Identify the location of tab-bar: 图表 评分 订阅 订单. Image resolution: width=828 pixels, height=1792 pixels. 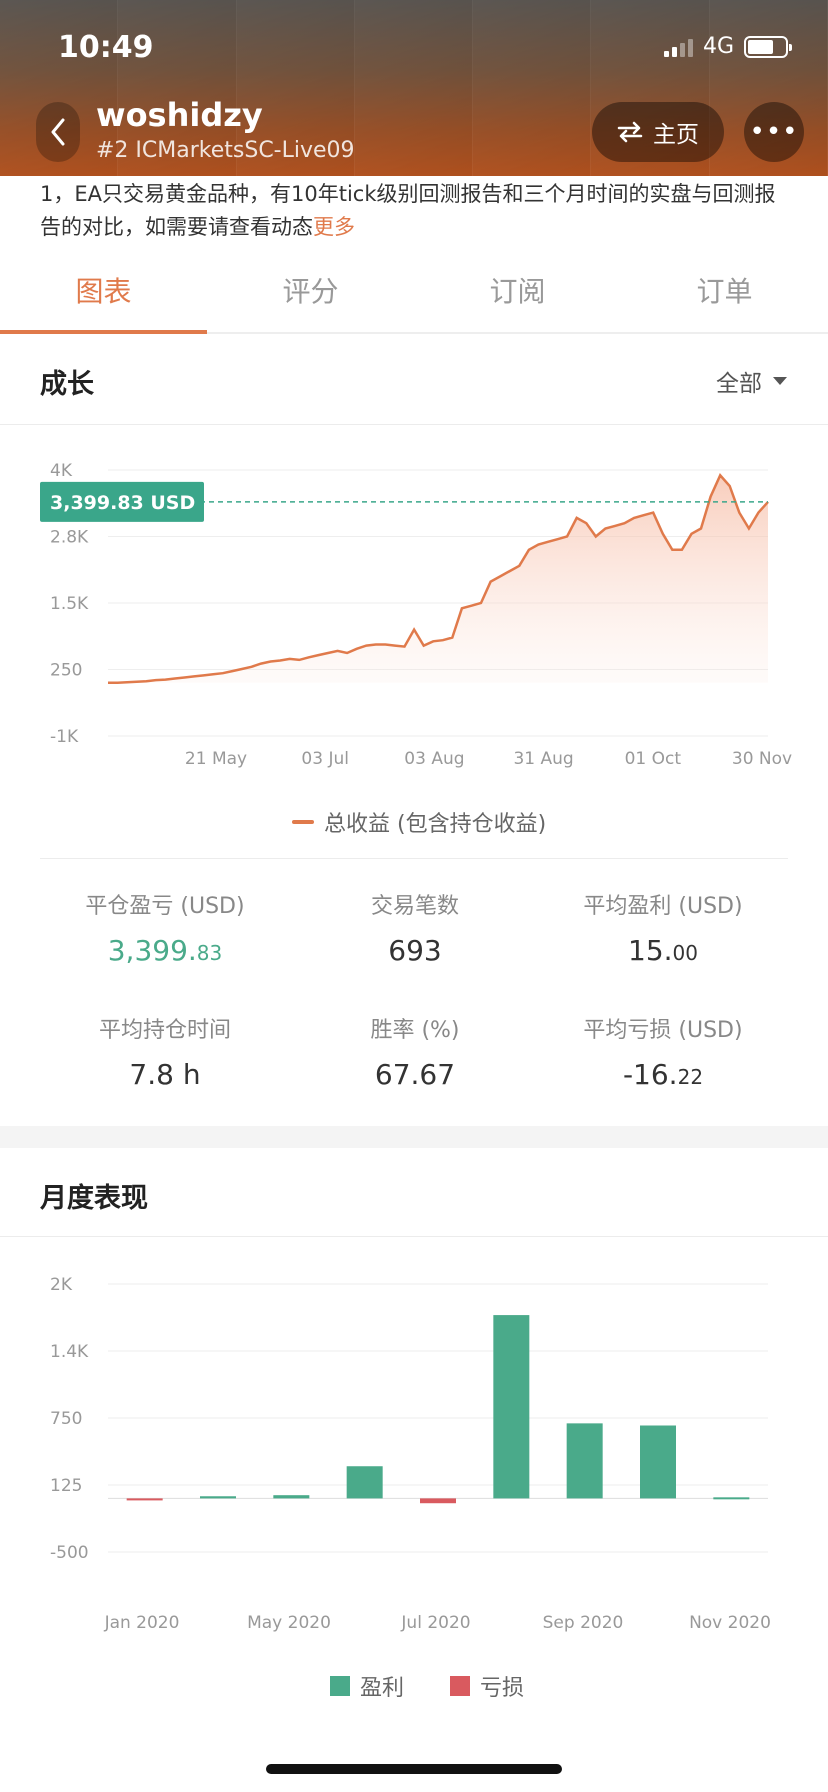
(414, 291).